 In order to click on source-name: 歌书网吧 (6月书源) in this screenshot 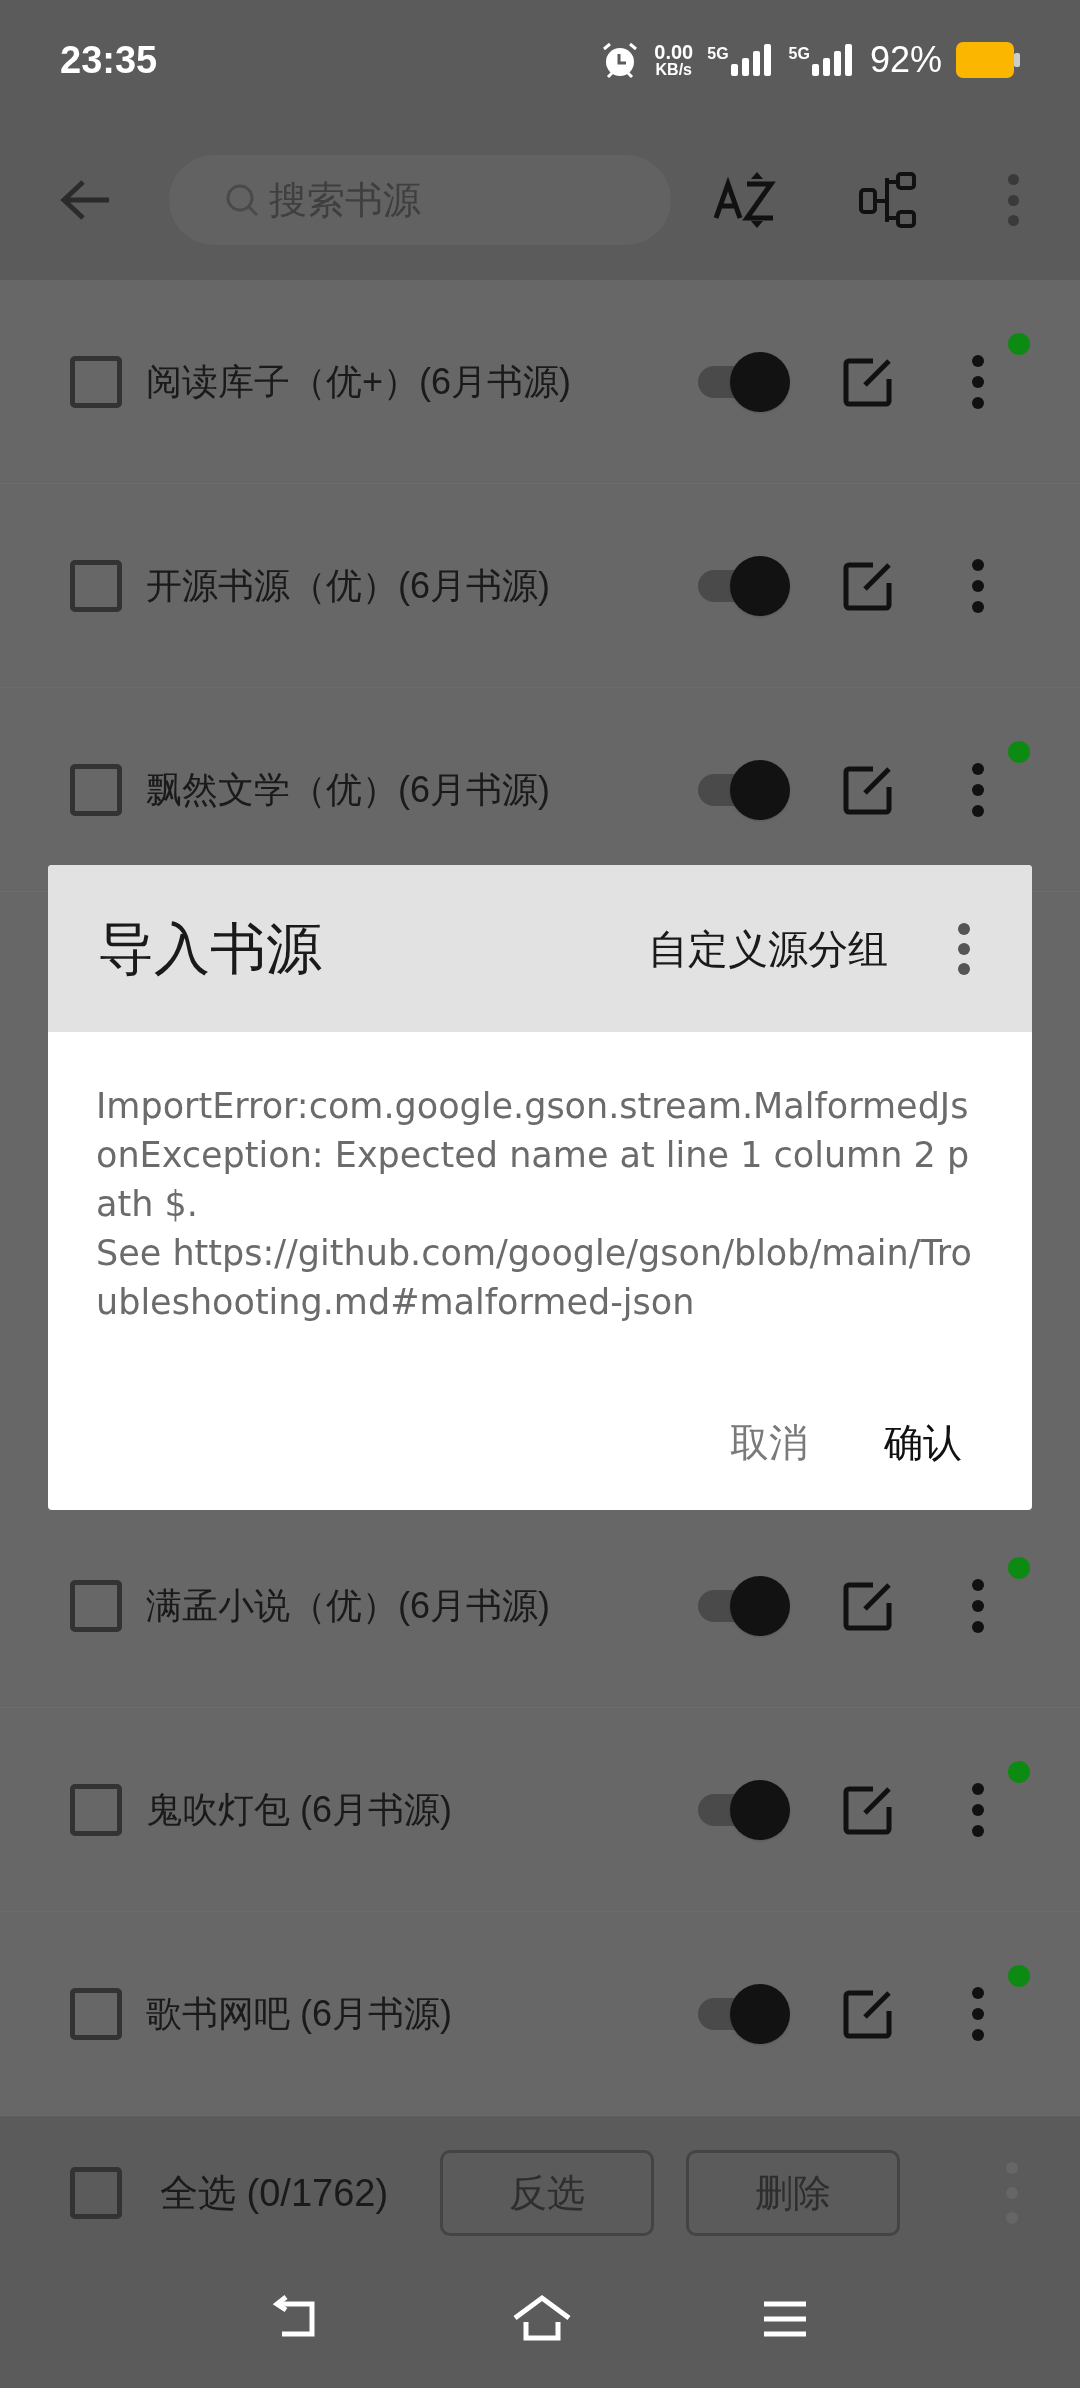, I will do `click(299, 2013)`.